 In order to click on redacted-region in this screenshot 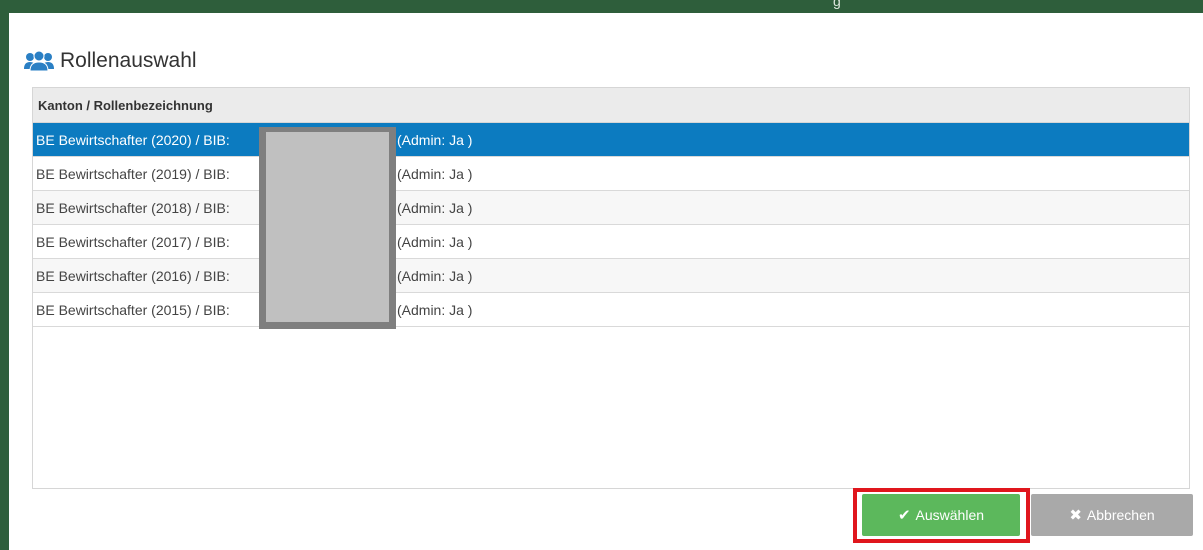, I will do `click(327, 228)`.